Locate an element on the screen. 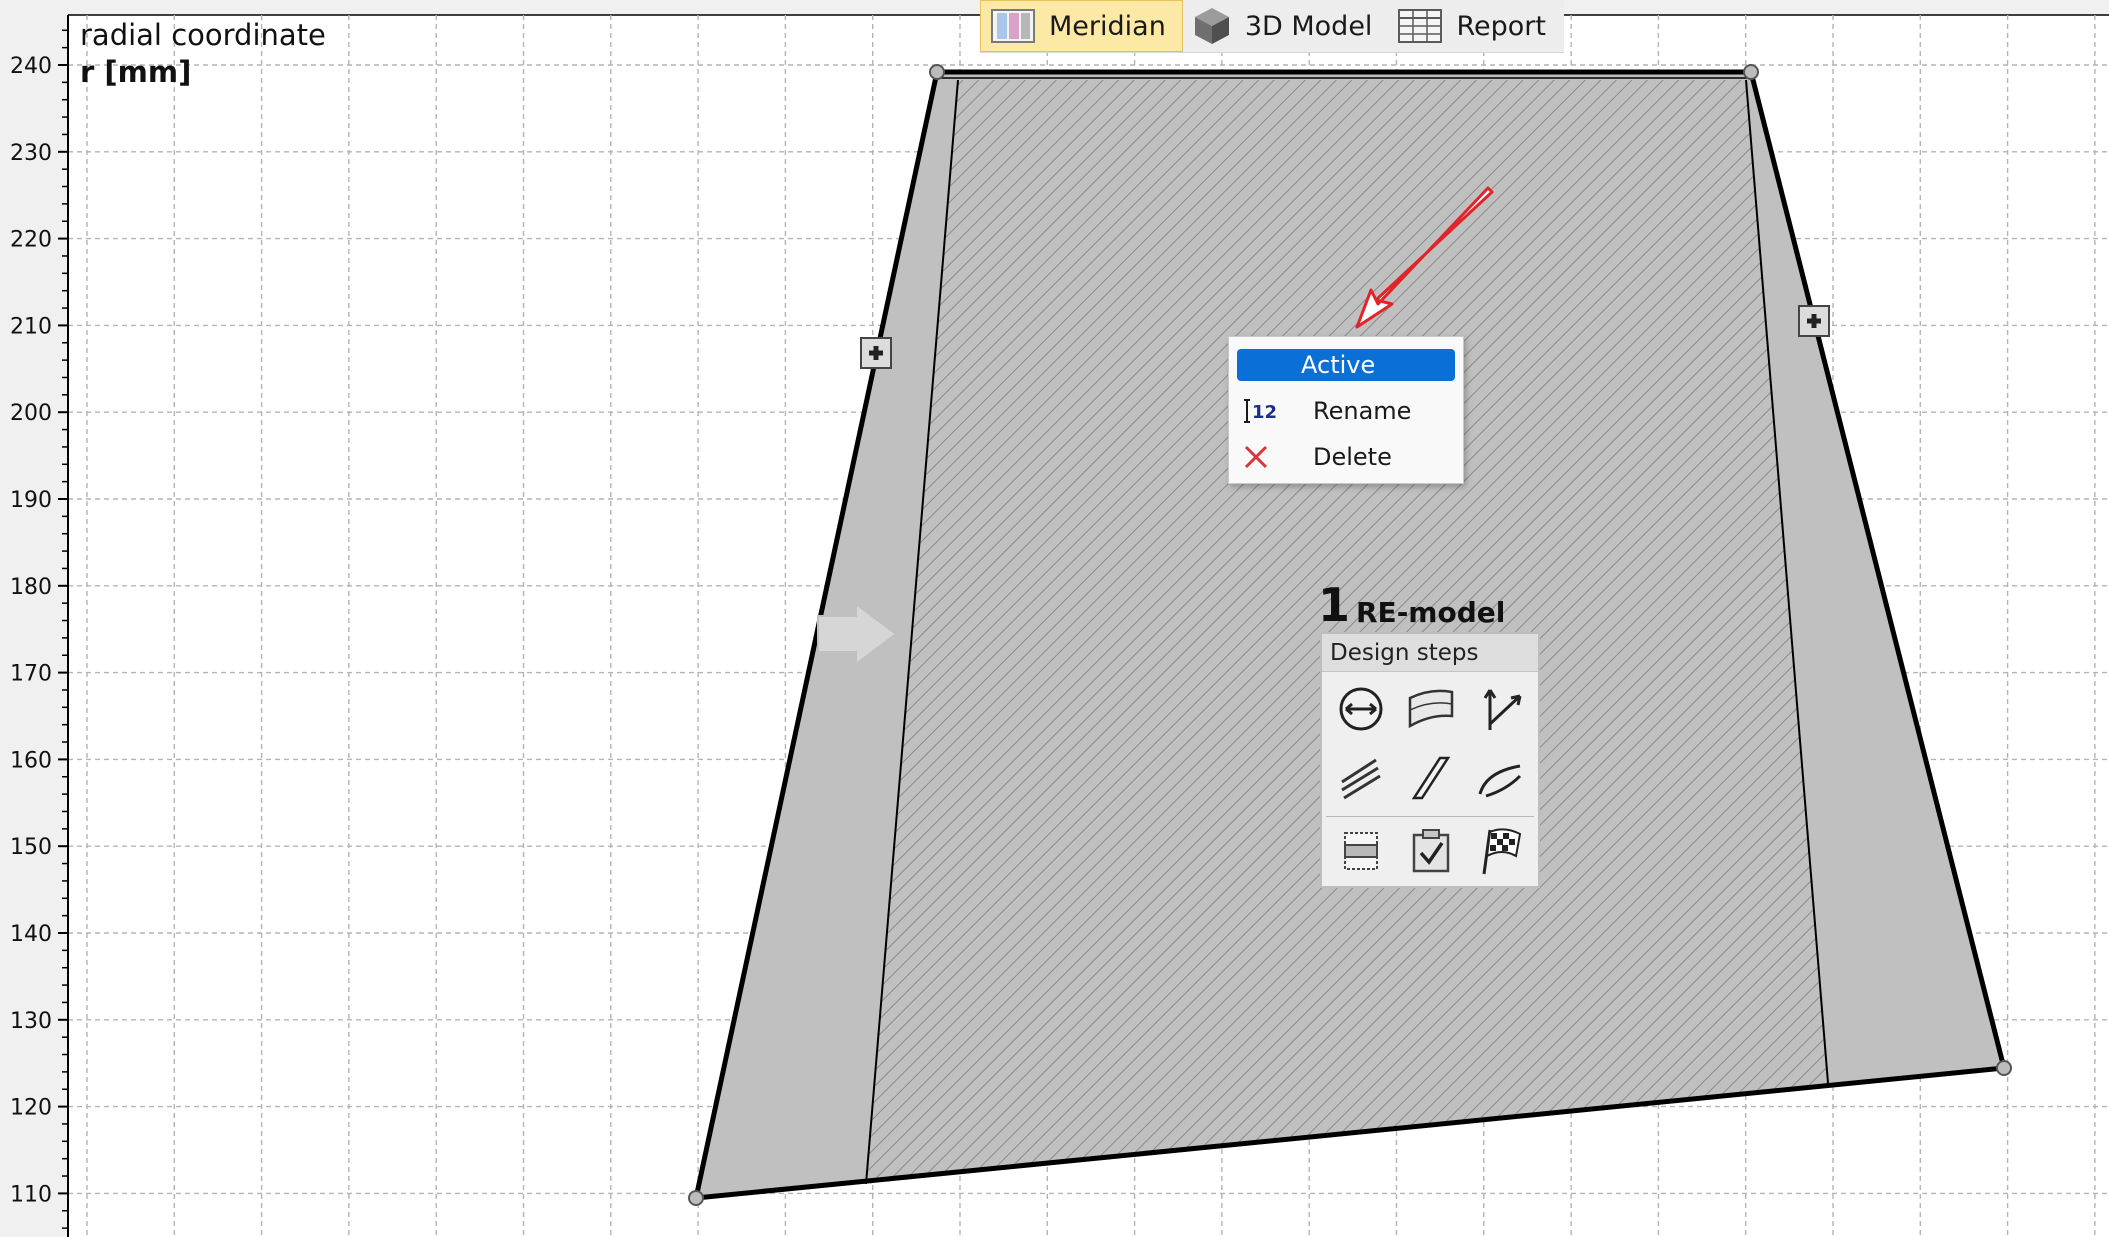  tab-meridian: Meridian is located at coordinates (1081, 26).